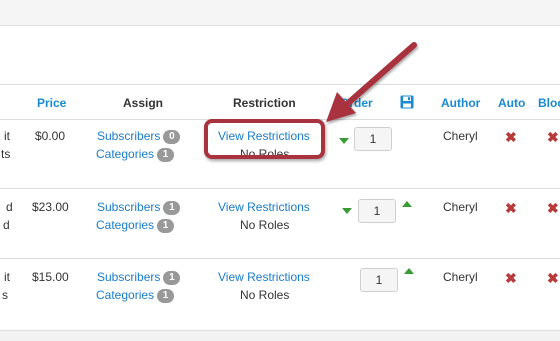  Describe the element at coordinates (5, 295) in the screenshot. I see `title-fragment: s` at that location.